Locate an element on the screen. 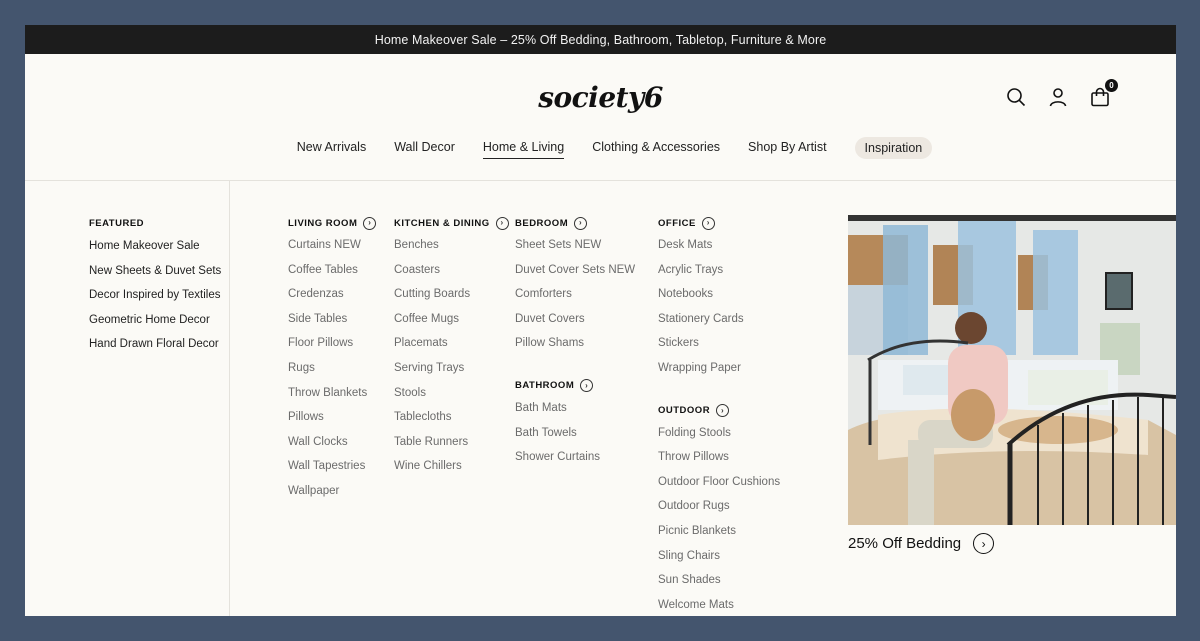 The image size is (1200, 641). menu-link: Bath Mats is located at coordinates (575, 411).